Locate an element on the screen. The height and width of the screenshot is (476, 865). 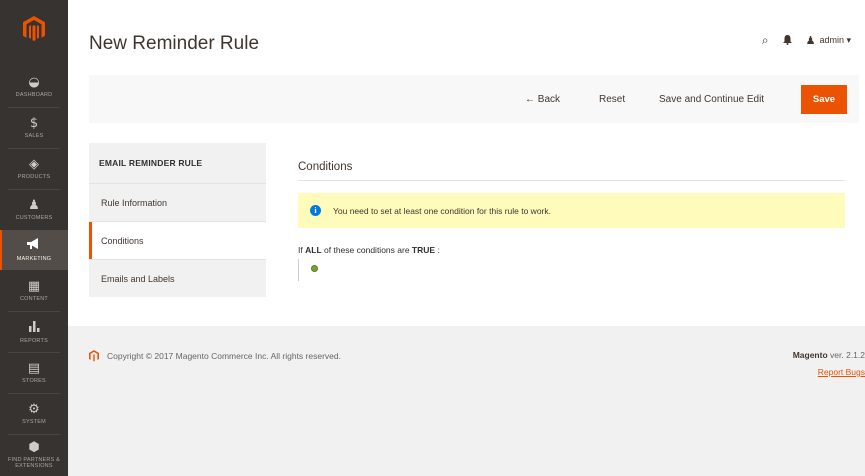
bar-chart-icon is located at coordinates (34, 328).